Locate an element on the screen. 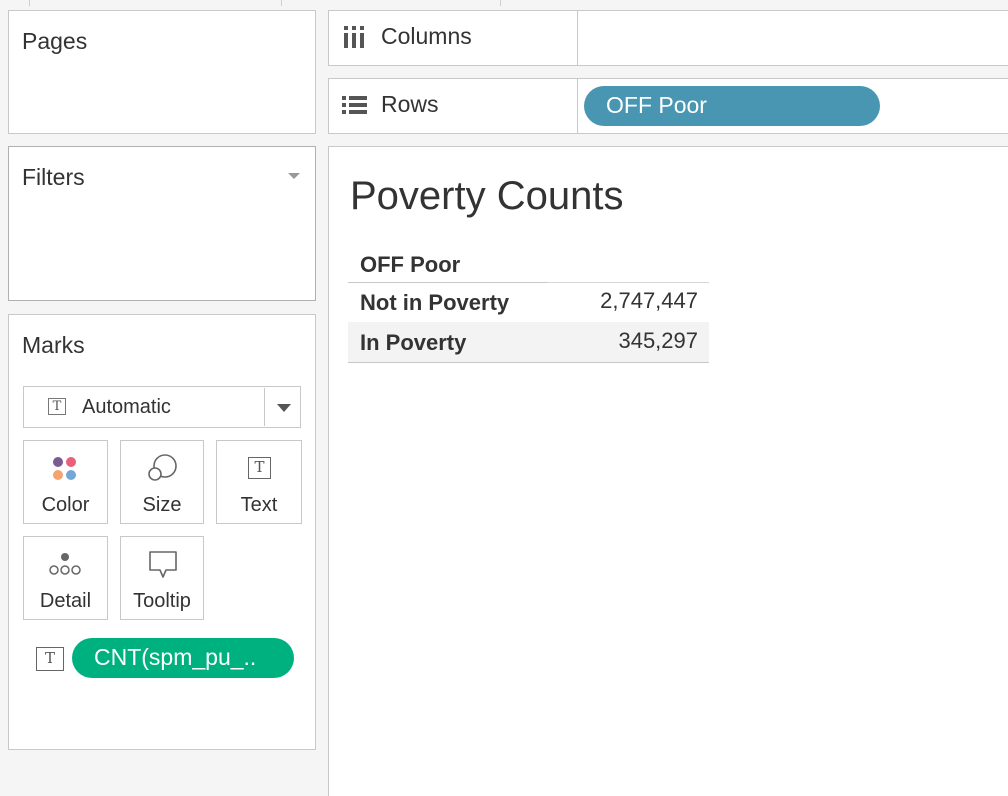 The image size is (1008, 796). rows-label: Rows is located at coordinates (410, 104).